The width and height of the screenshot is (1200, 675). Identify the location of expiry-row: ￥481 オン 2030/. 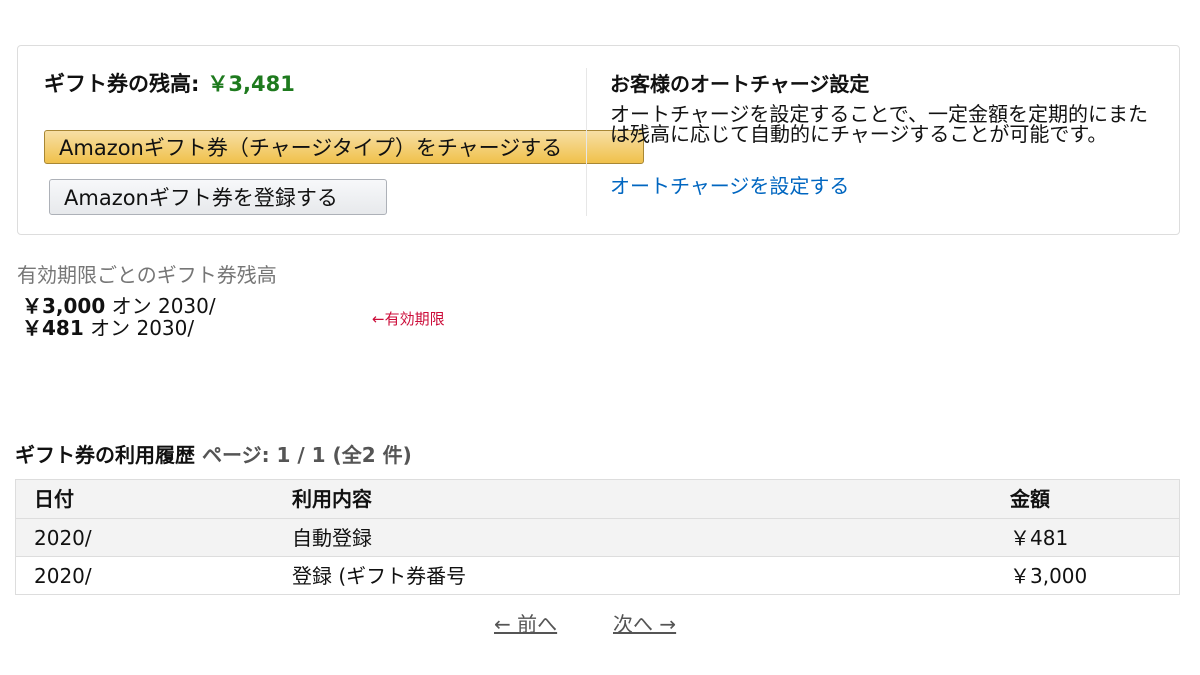
(108, 328).